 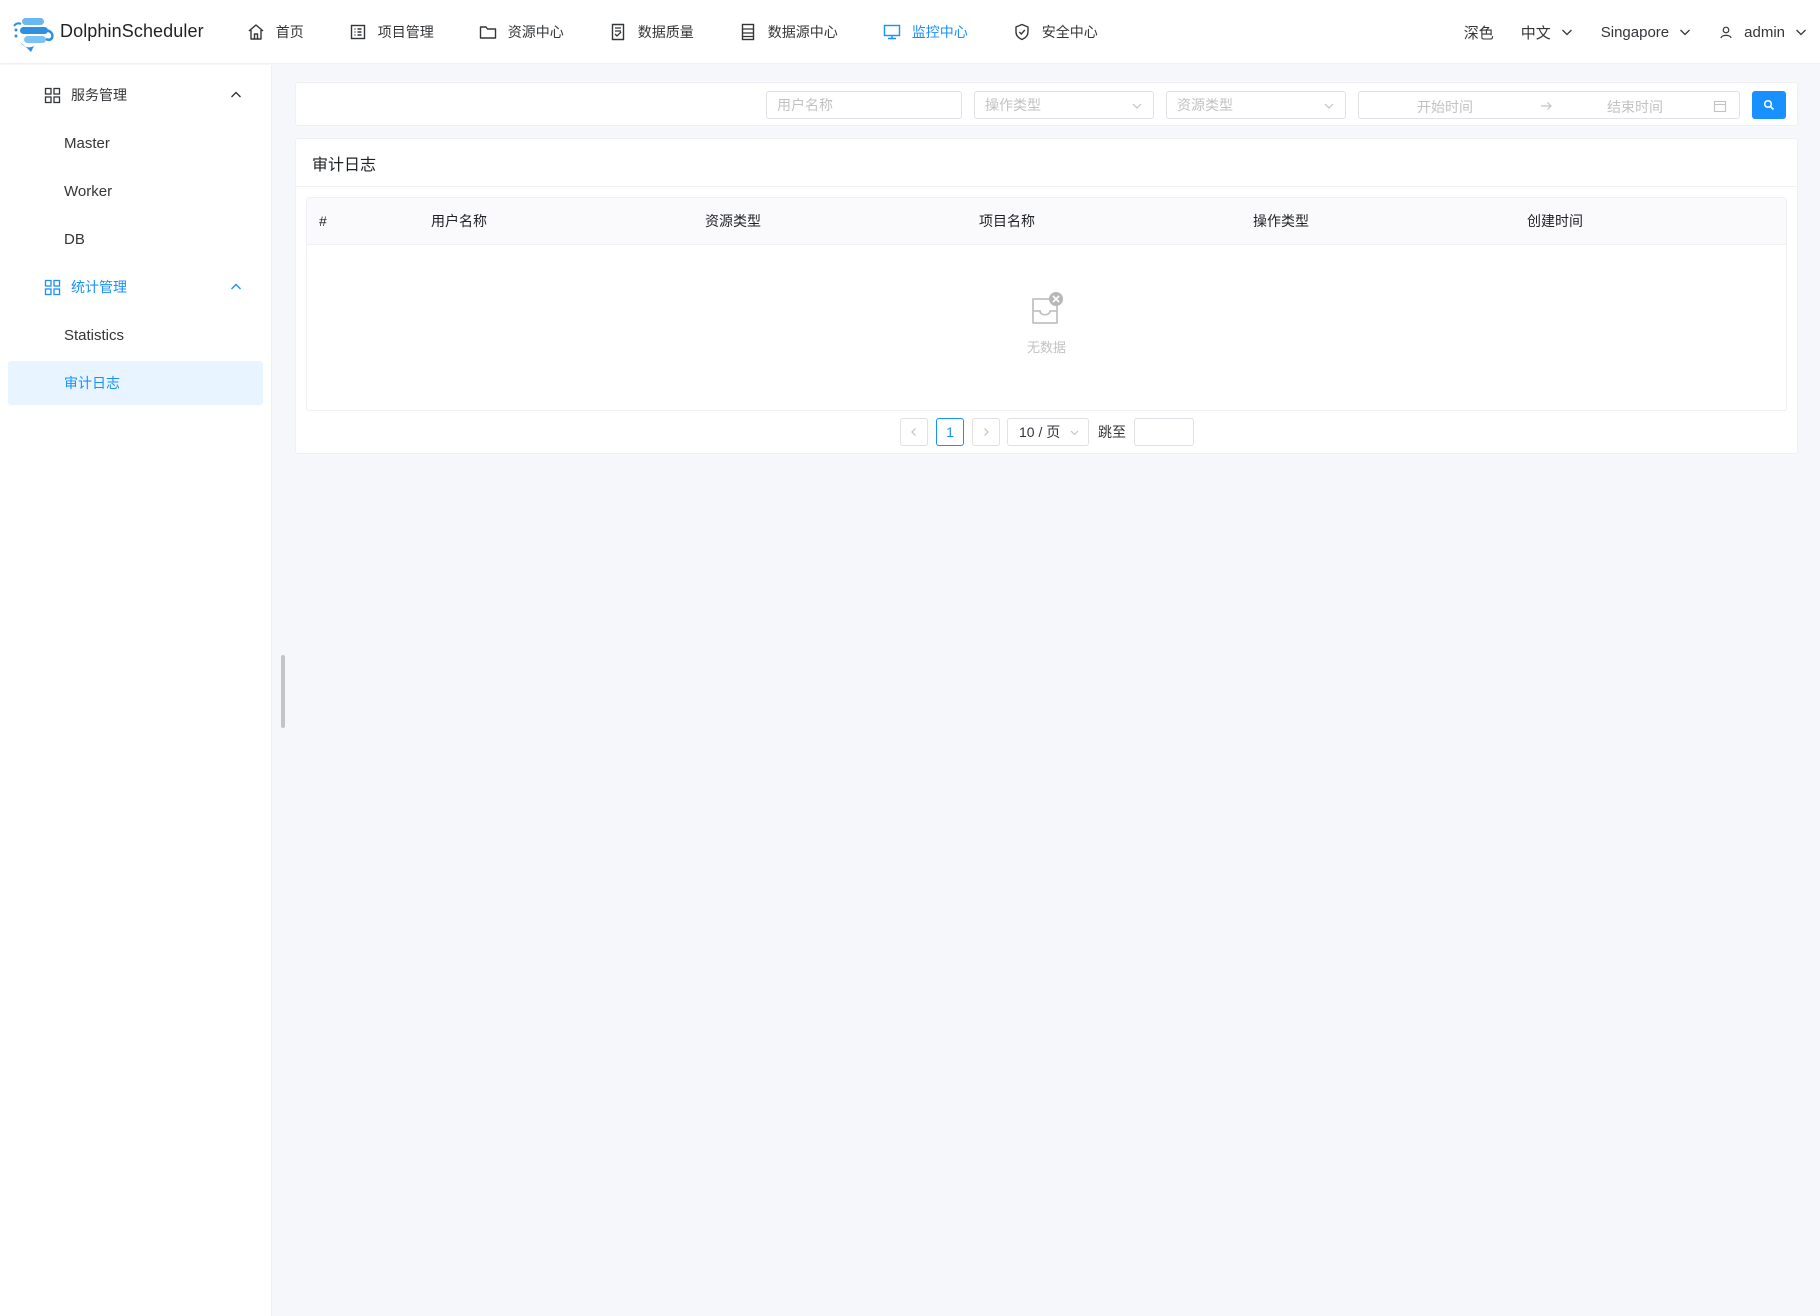 I want to click on sidebar-item-label: DB, so click(x=74, y=239).